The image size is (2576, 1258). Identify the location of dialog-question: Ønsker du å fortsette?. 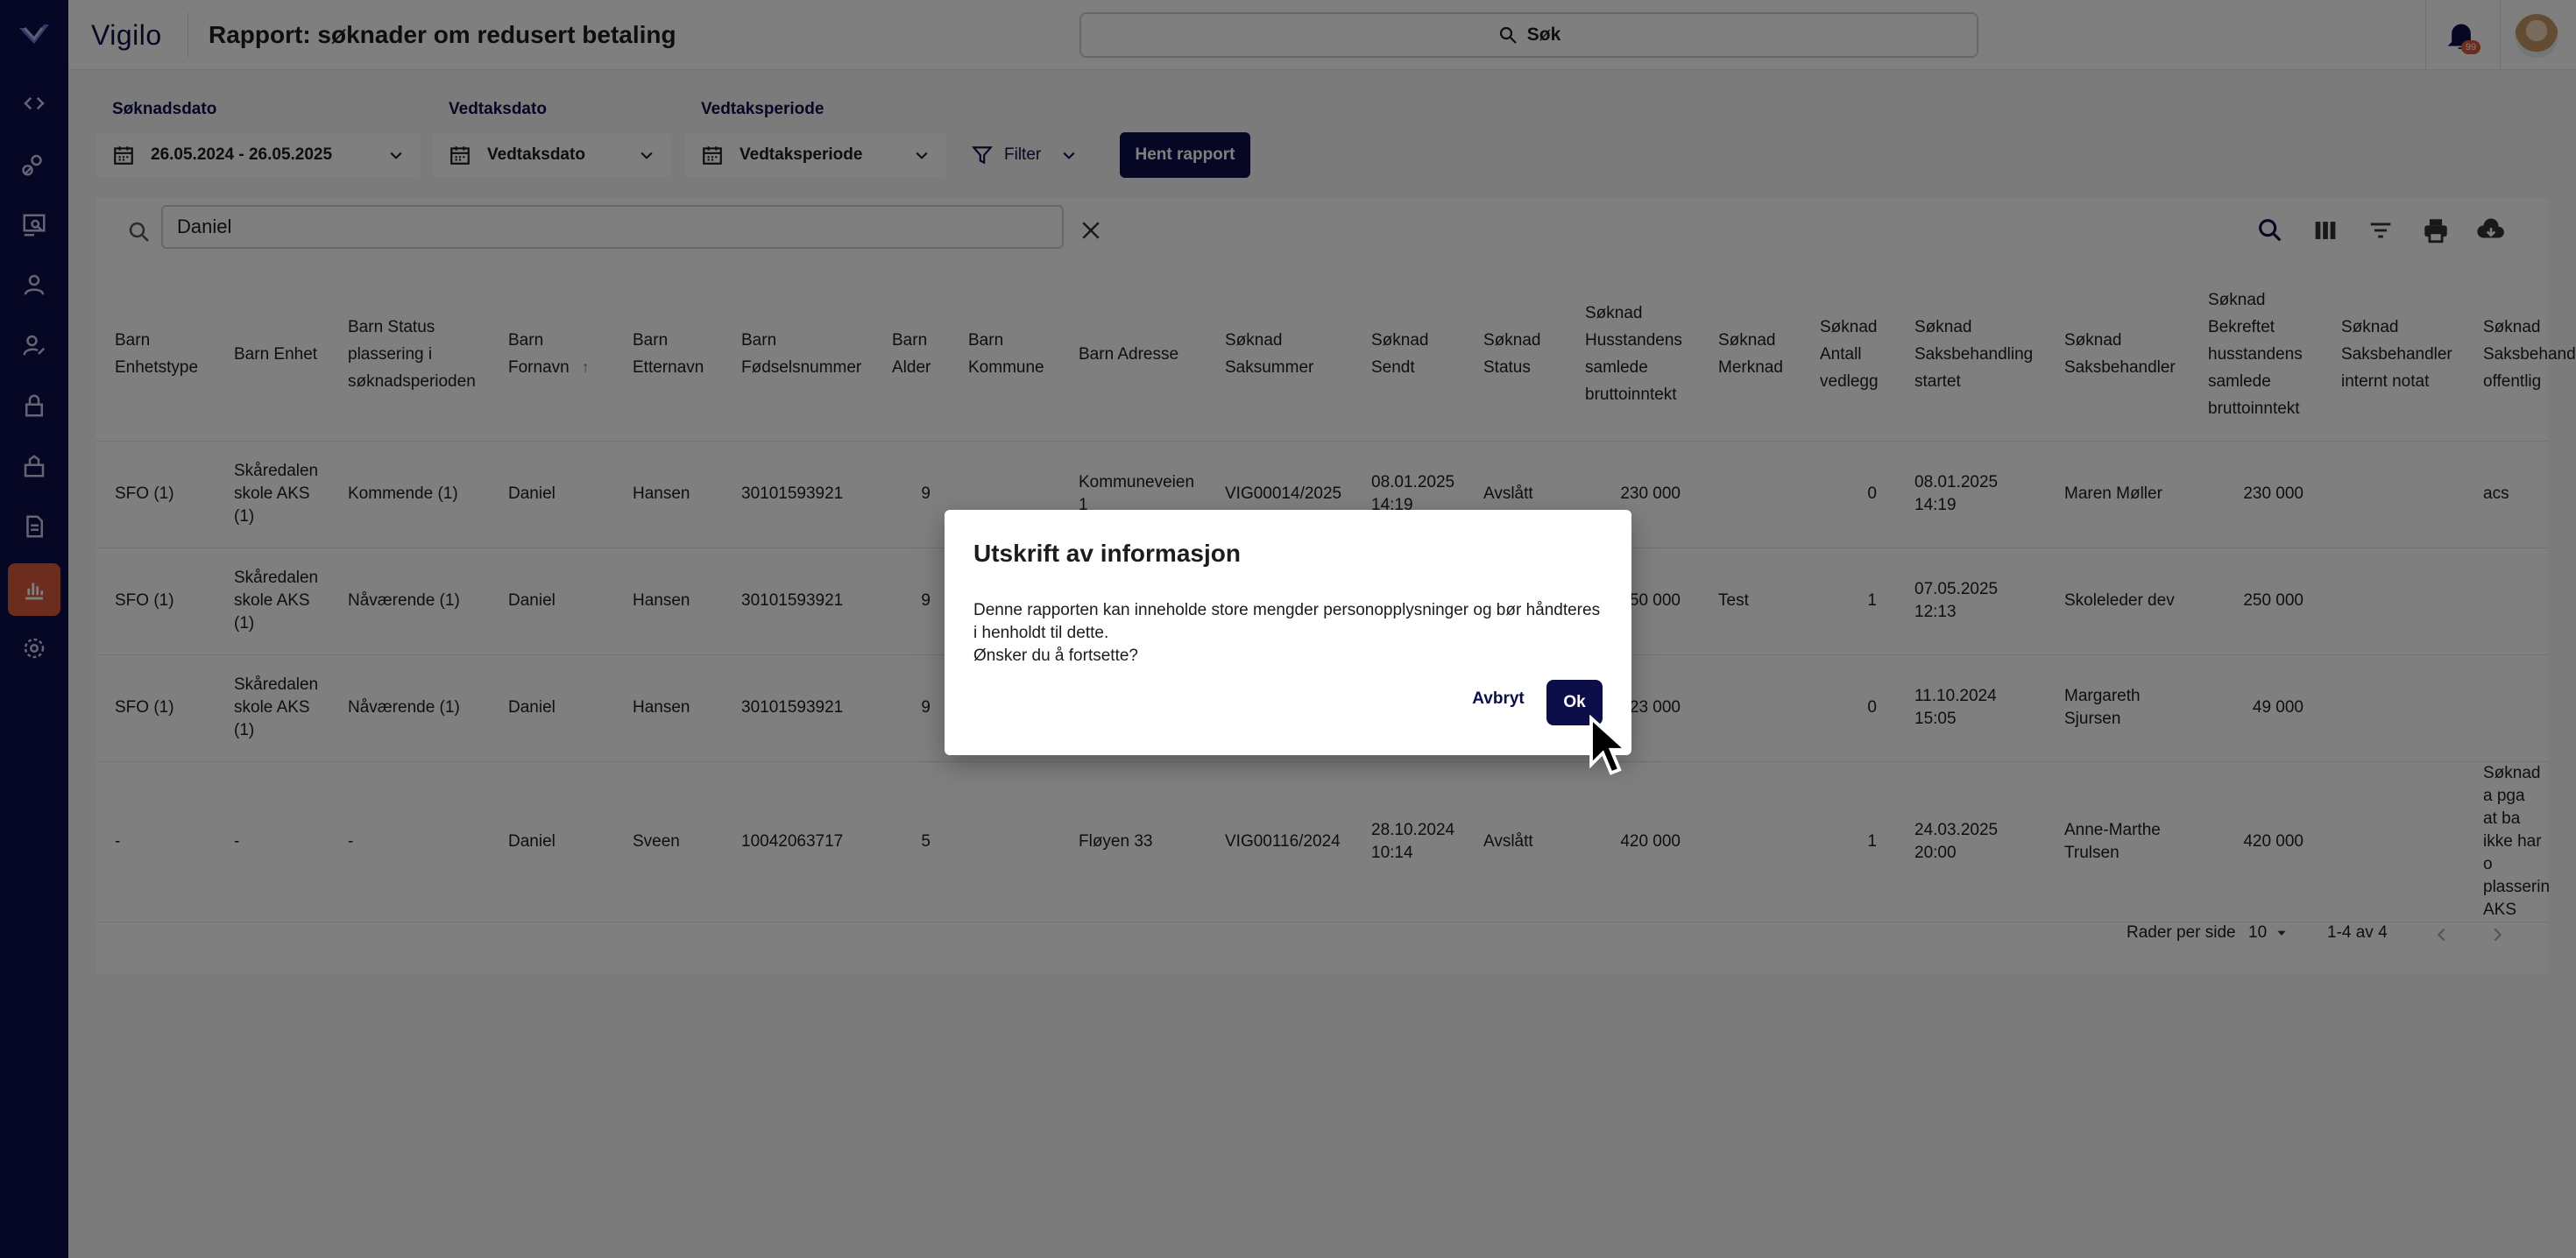
(1055, 656).